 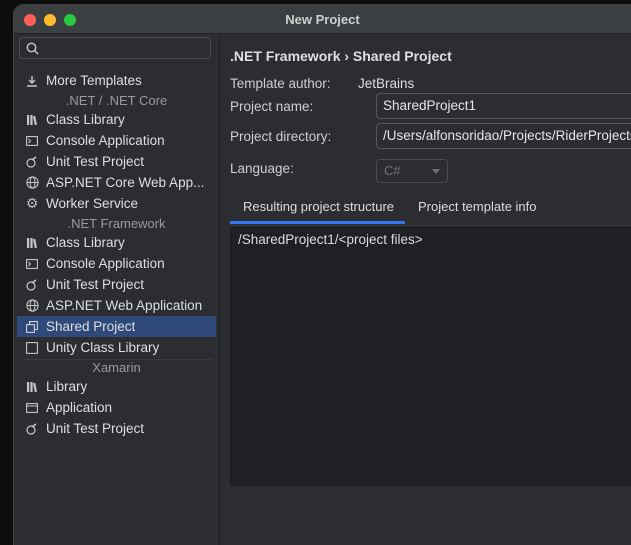 I want to click on sidebar-item-fw-class-library: Class Library, so click(x=116, y=242).